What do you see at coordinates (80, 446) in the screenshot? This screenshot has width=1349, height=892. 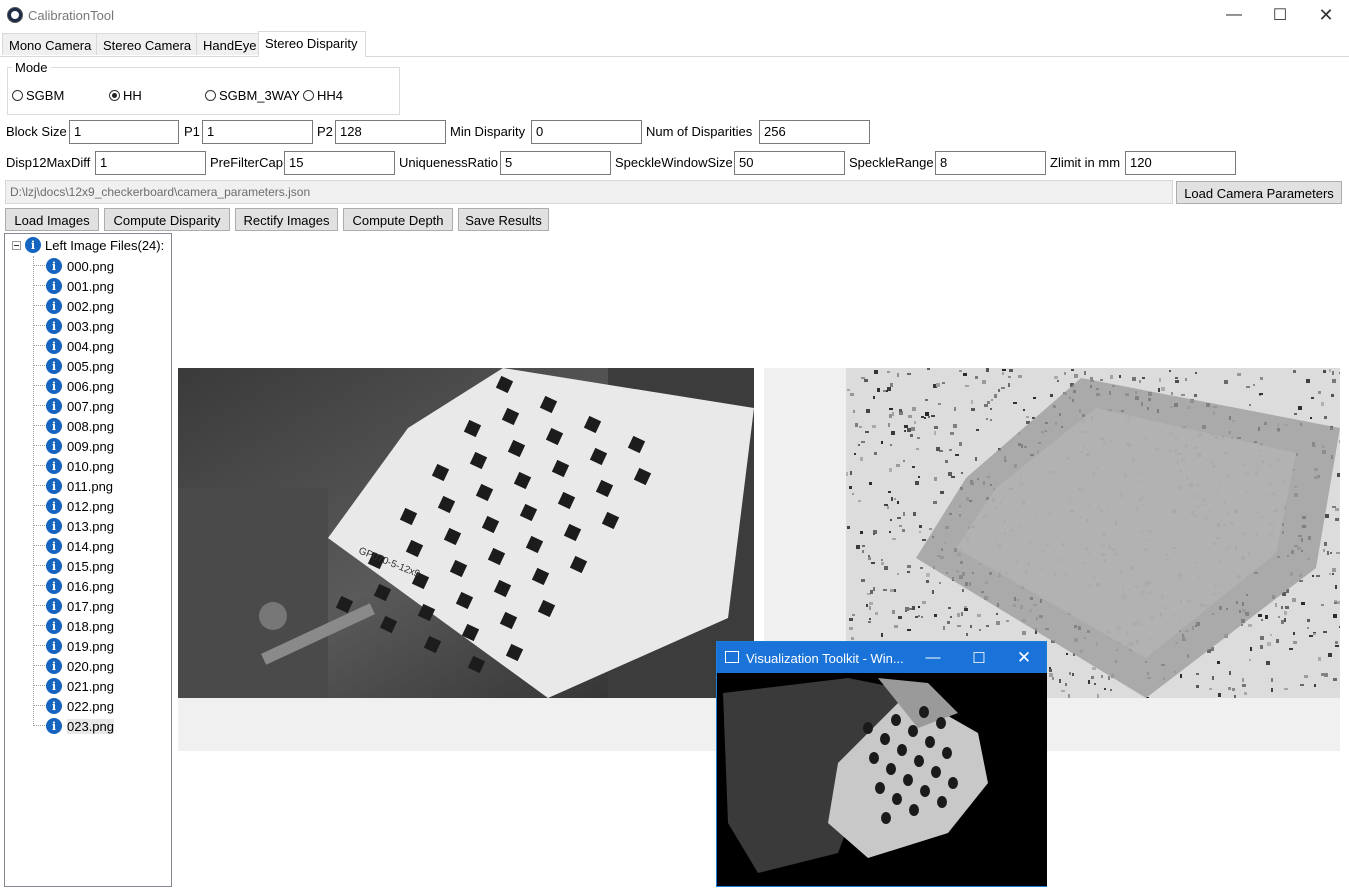 I see `tree-file-item: i 009.png` at bounding box center [80, 446].